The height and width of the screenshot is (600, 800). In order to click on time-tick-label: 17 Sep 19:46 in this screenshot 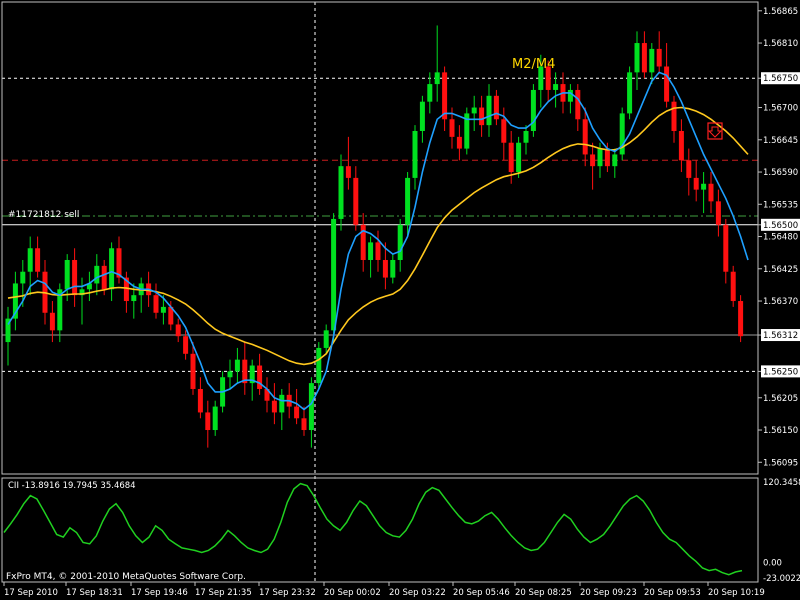, I will do `click(159, 593)`.